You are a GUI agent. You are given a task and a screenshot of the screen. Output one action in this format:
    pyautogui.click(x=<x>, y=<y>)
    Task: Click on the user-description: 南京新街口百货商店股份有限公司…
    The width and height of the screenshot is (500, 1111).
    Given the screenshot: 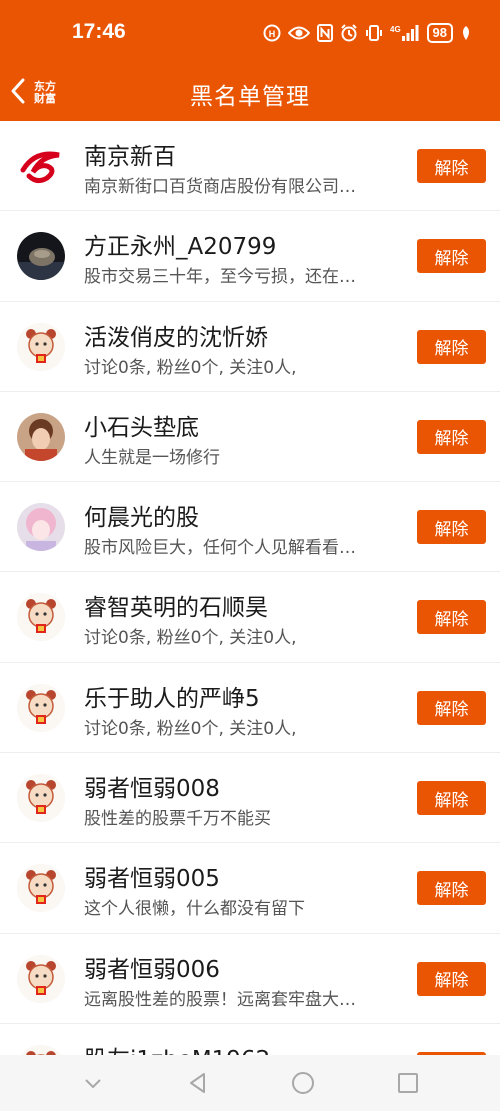 What is the action you would take?
    pyautogui.click(x=220, y=187)
    